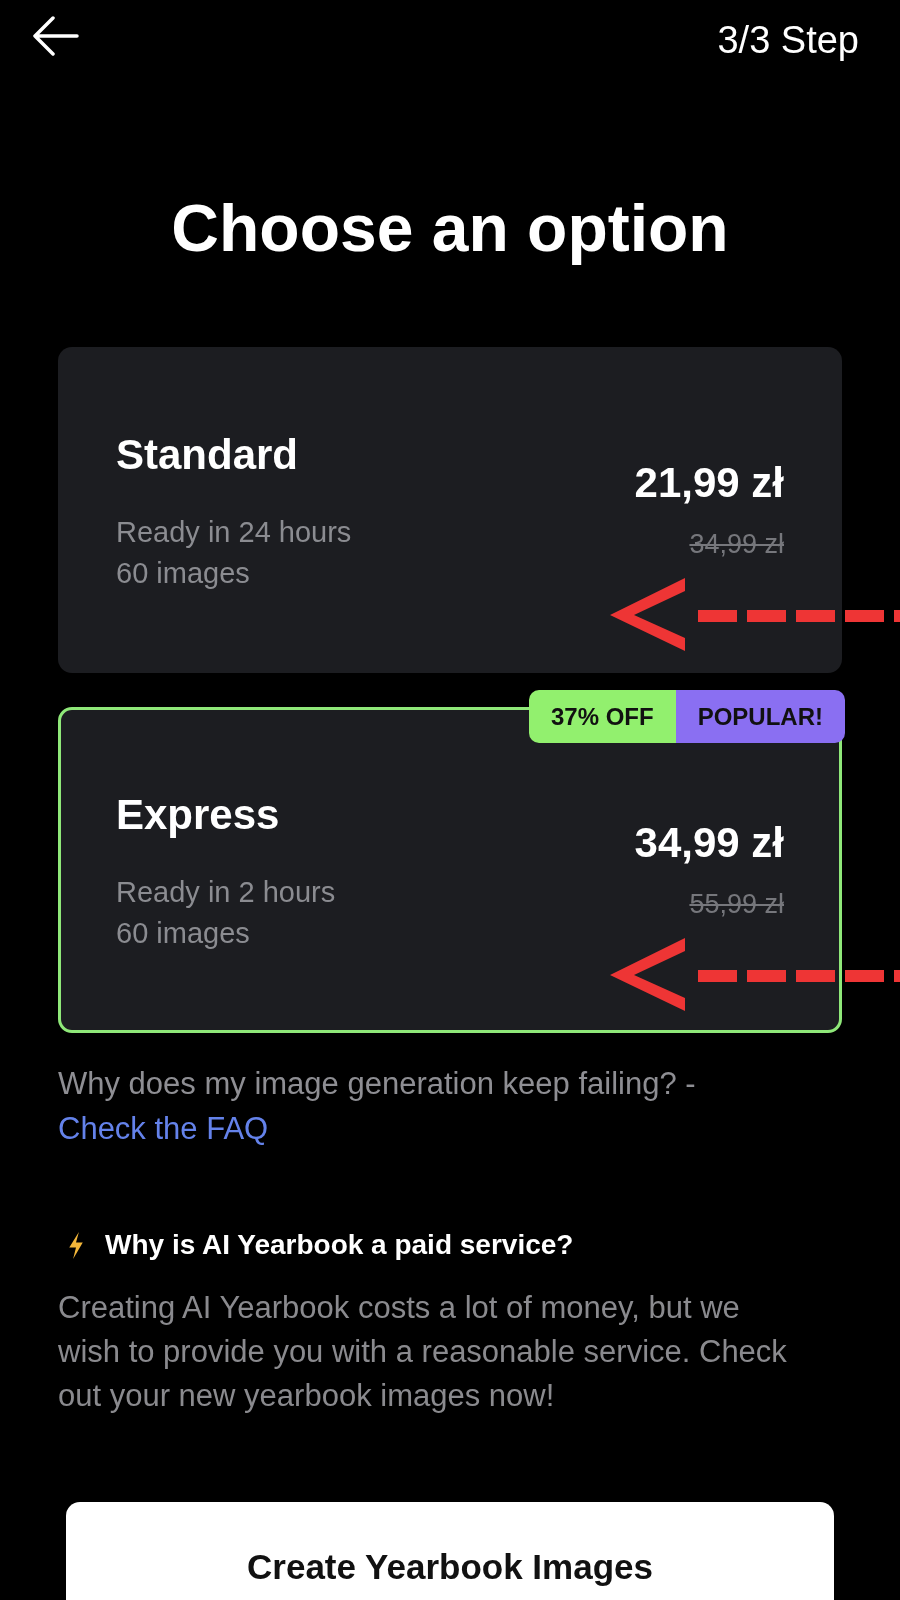 Image resolution: width=900 pixels, height=1600 pixels. What do you see at coordinates (450, 1551) in the screenshot?
I see `create-button: Create Yearbook Images` at bounding box center [450, 1551].